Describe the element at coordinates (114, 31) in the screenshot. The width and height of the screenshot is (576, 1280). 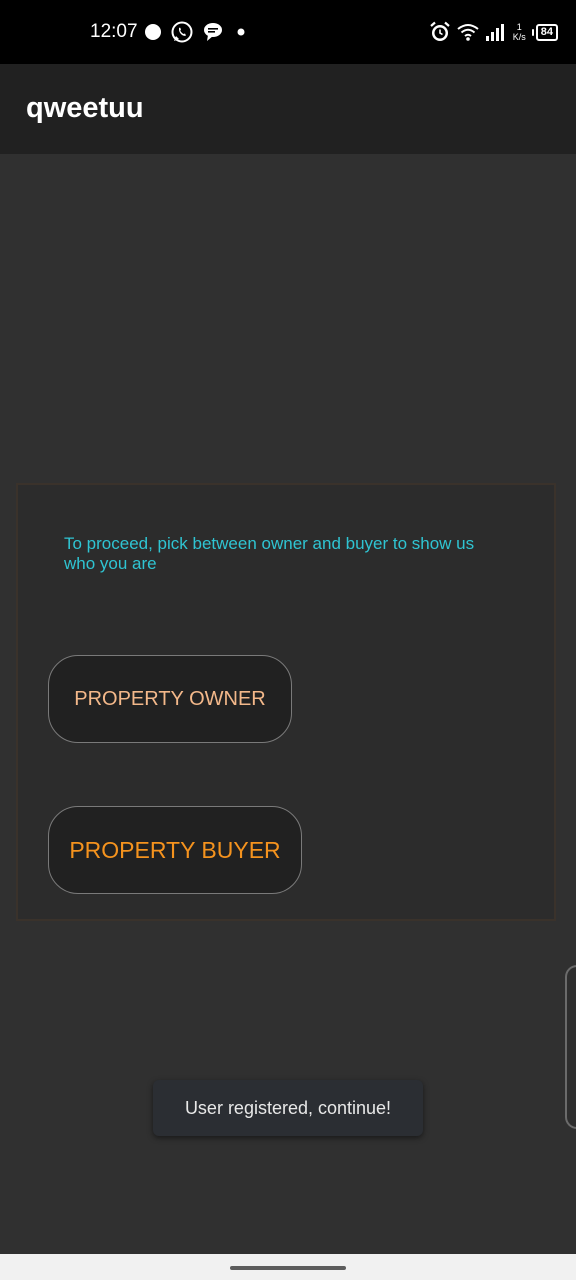
I see `status-time: 12:07` at that location.